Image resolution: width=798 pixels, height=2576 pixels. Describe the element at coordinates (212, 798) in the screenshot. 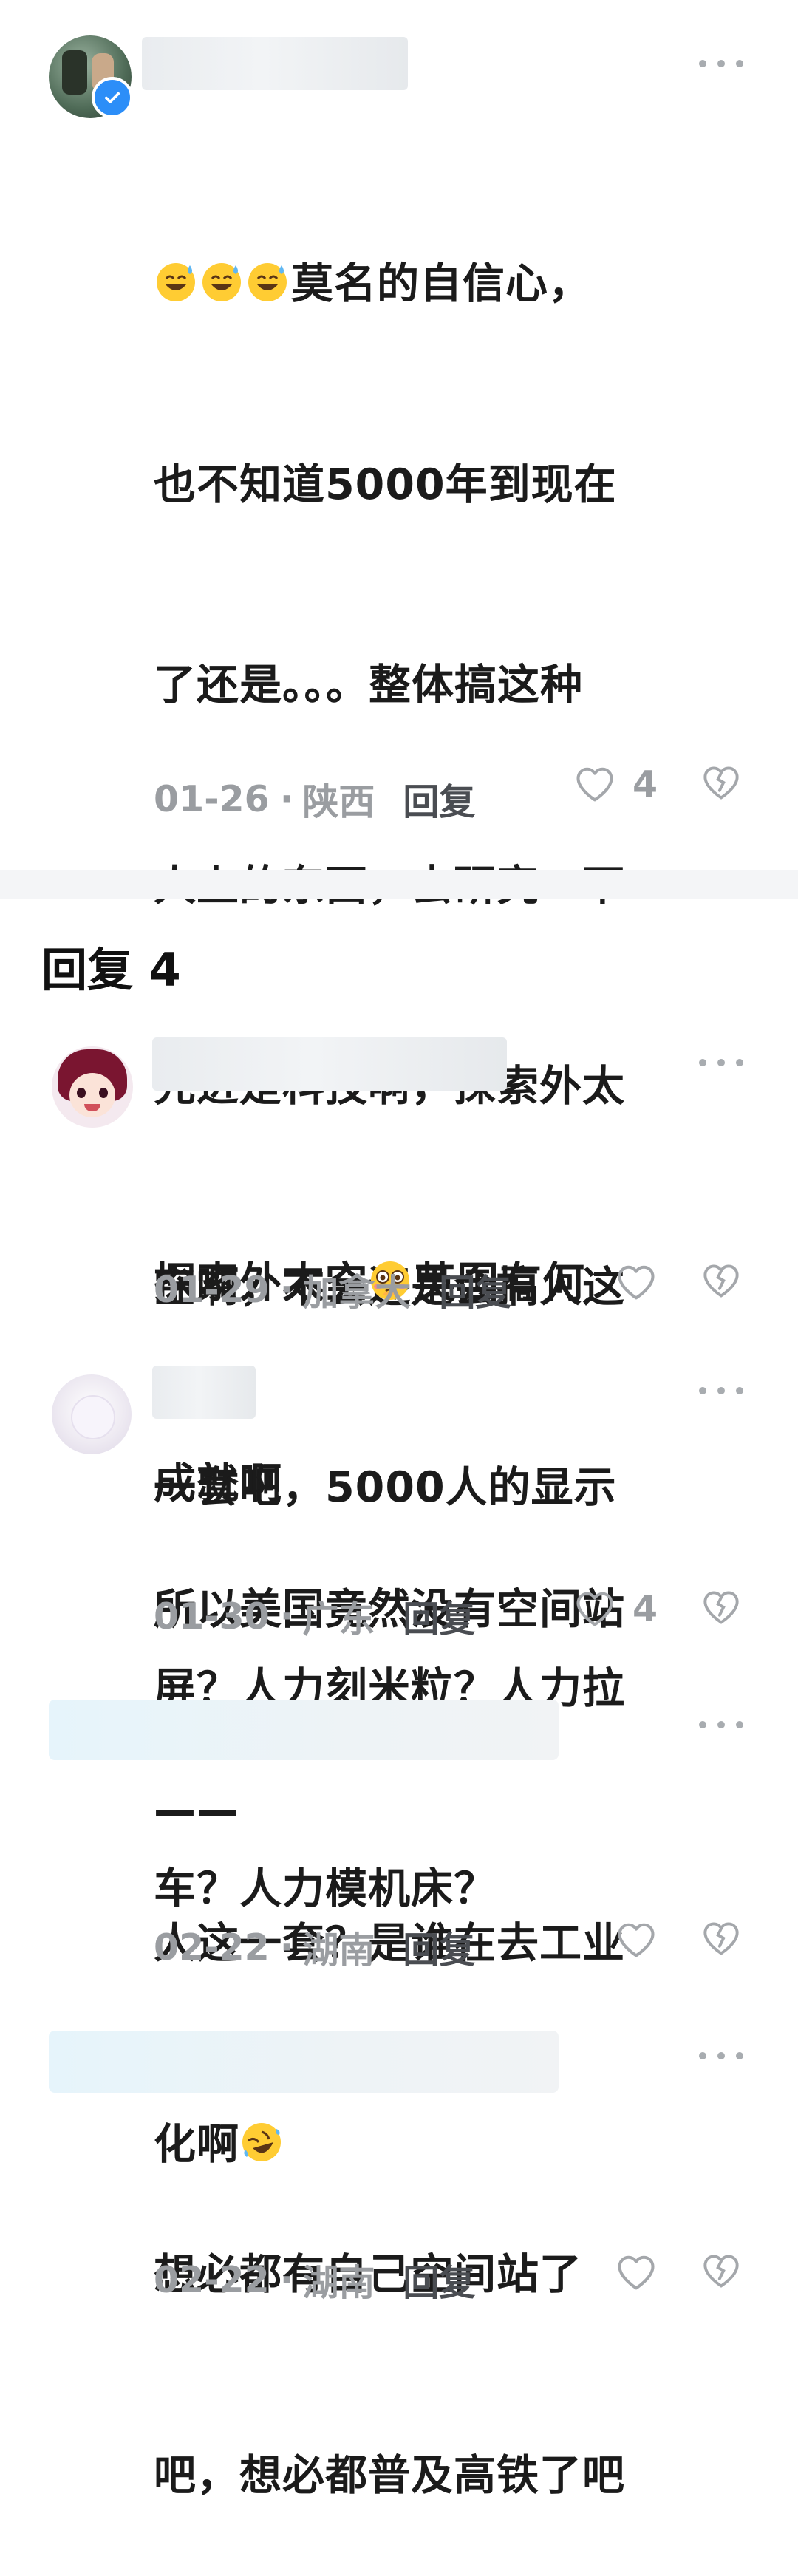

I see `comment-date: 01-26` at that location.